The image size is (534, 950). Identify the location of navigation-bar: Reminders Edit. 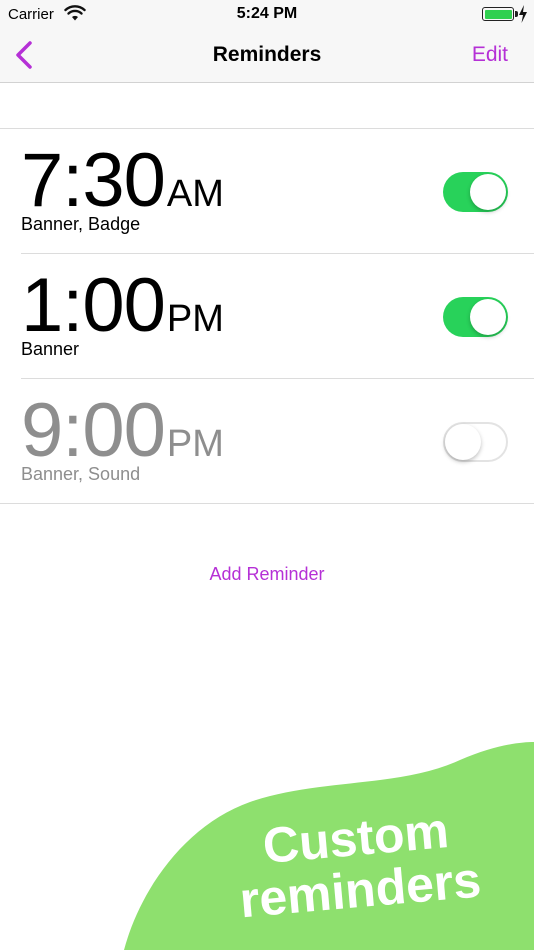
(267, 55).